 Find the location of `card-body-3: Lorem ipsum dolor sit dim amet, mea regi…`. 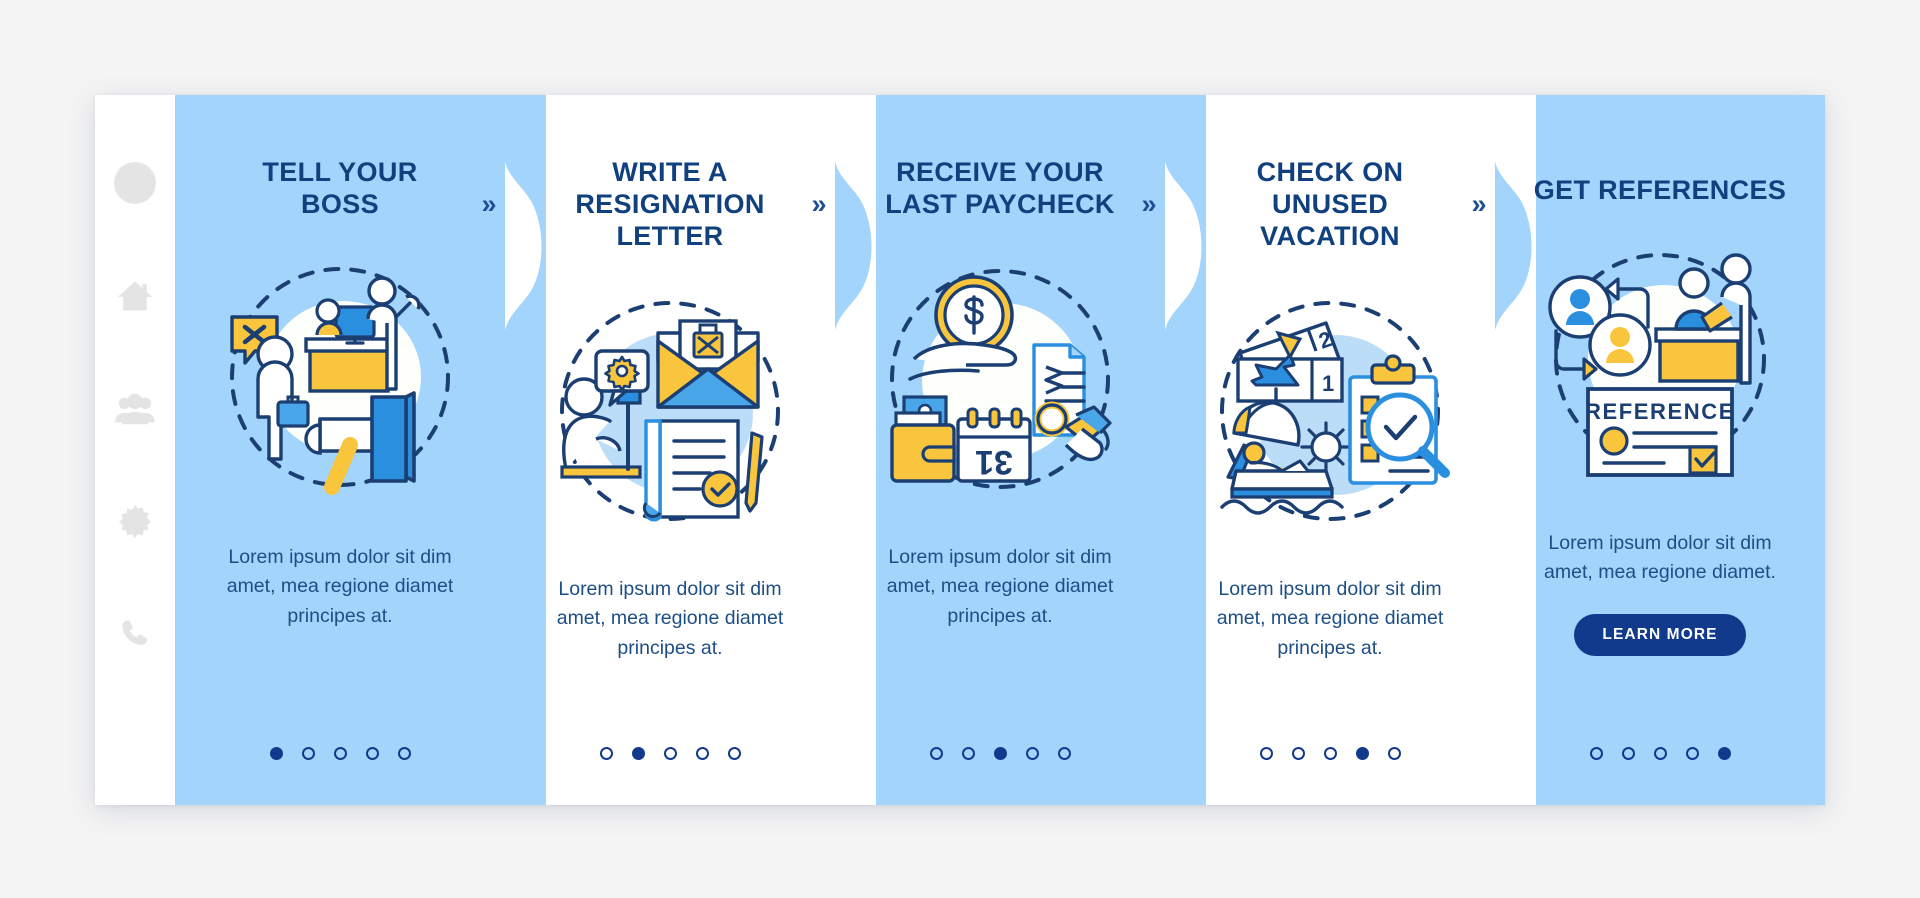

card-body-3: Lorem ipsum dolor sit dim amet, mea regi… is located at coordinates (1000, 586).